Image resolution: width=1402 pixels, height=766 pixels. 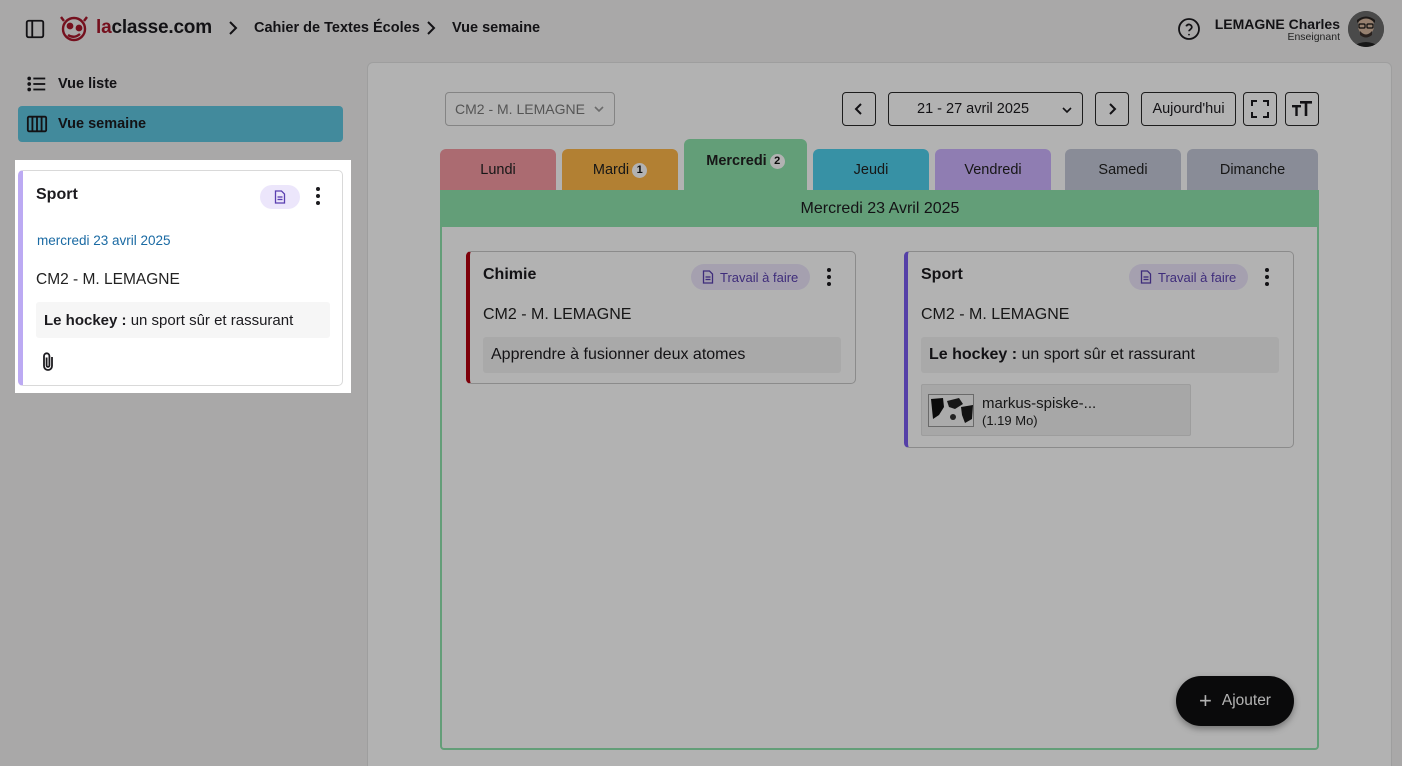 I want to click on homework-chip, so click(x=280, y=197).